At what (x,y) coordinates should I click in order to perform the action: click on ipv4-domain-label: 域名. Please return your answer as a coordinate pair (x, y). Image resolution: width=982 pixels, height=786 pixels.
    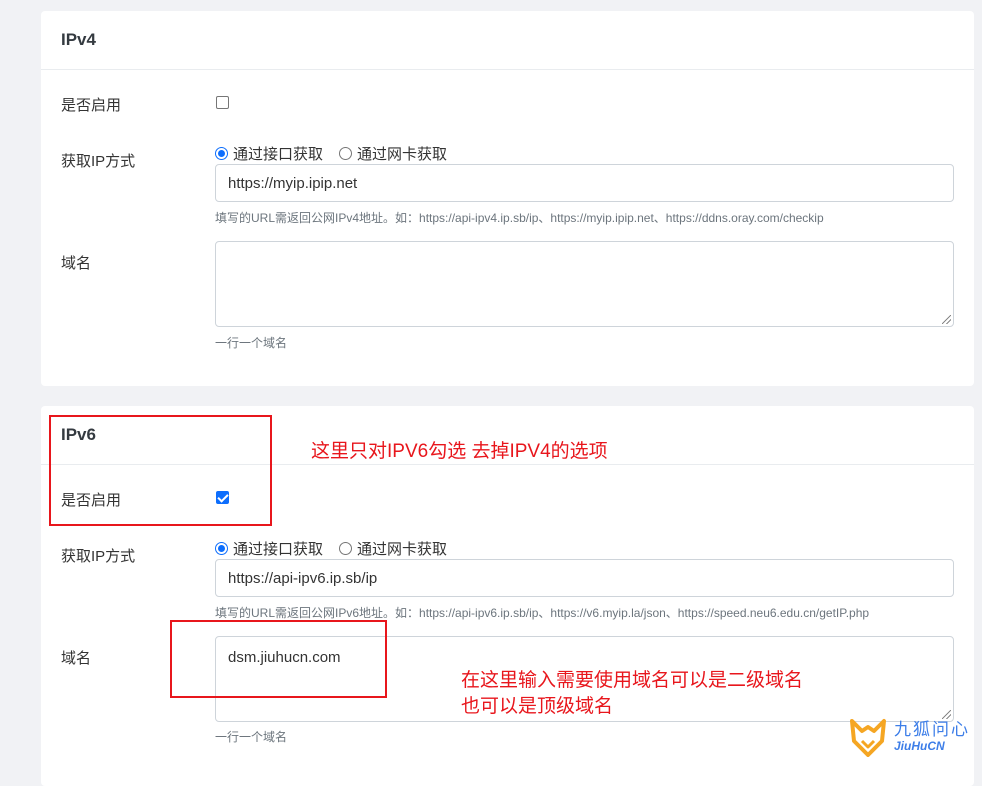
    Looking at the image, I should click on (76, 263).